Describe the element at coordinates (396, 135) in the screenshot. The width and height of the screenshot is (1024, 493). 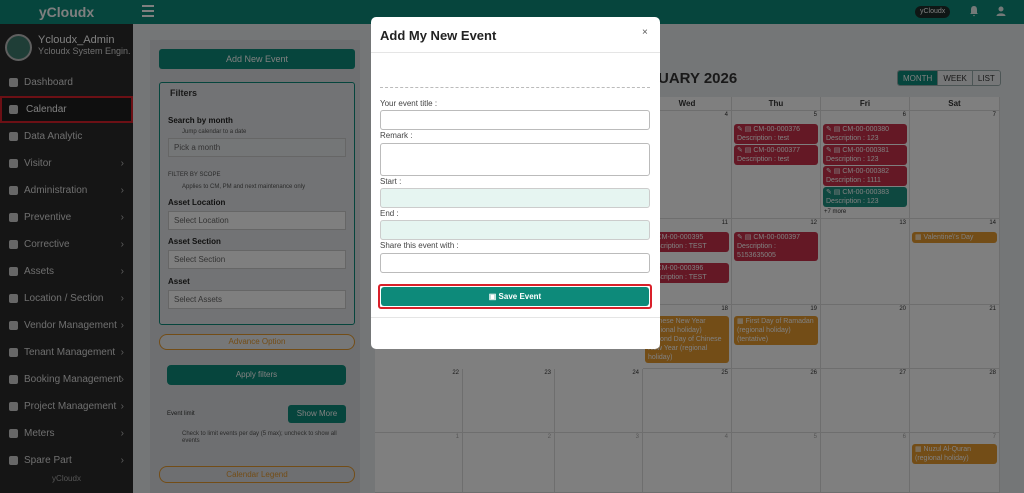
I see `remark-label: Remark :` at that location.